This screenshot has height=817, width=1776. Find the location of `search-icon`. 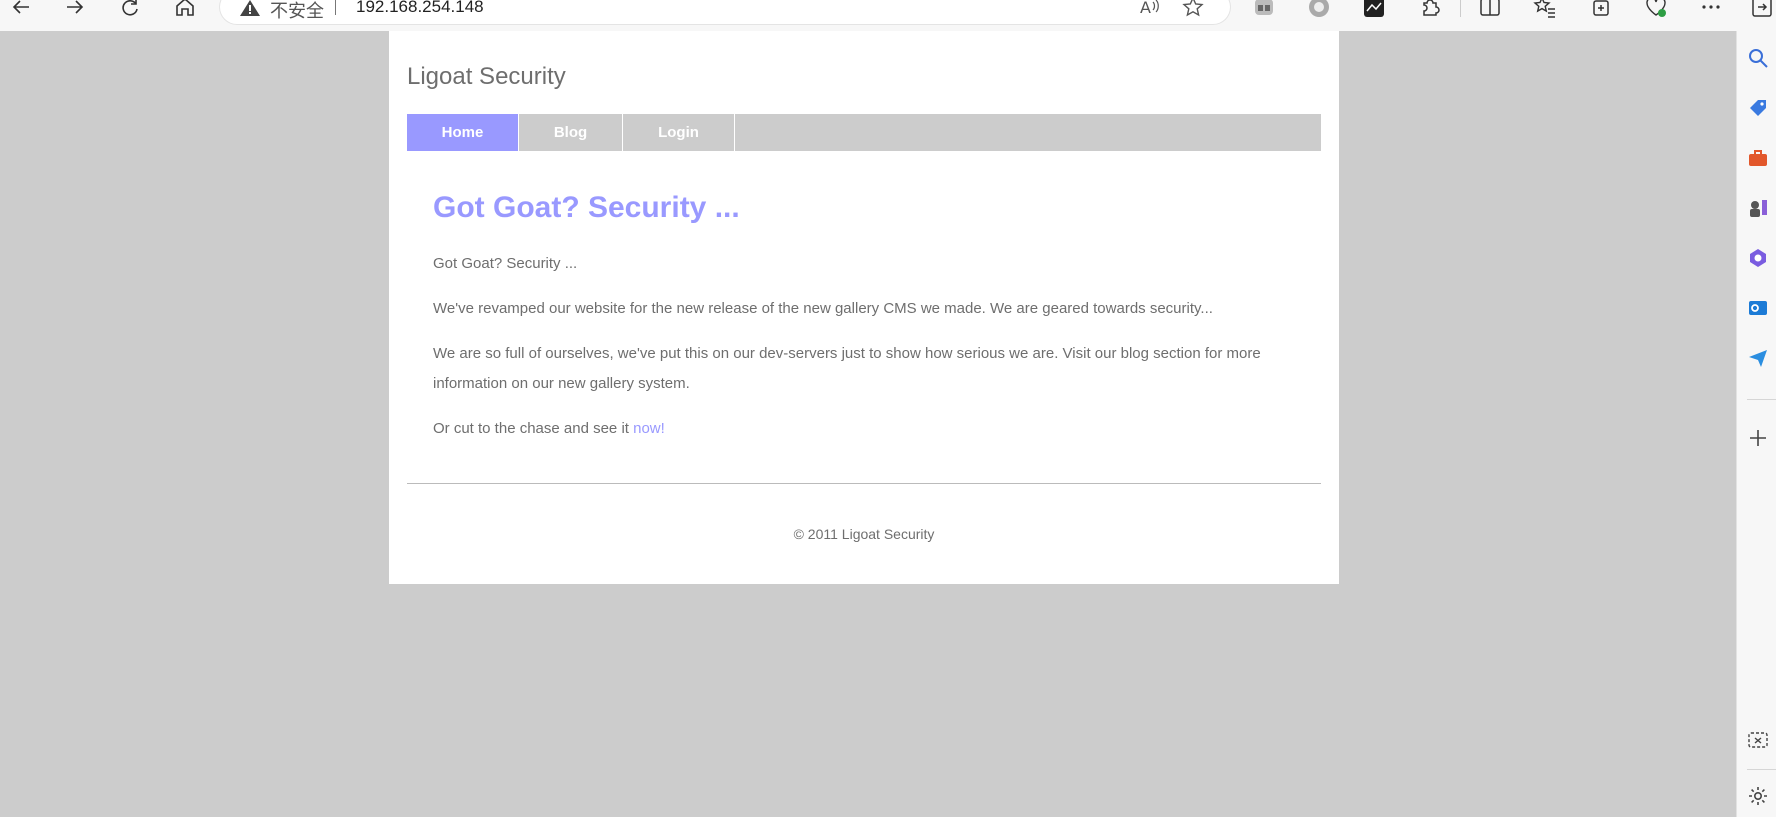

search-icon is located at coordinates (1758, 58).